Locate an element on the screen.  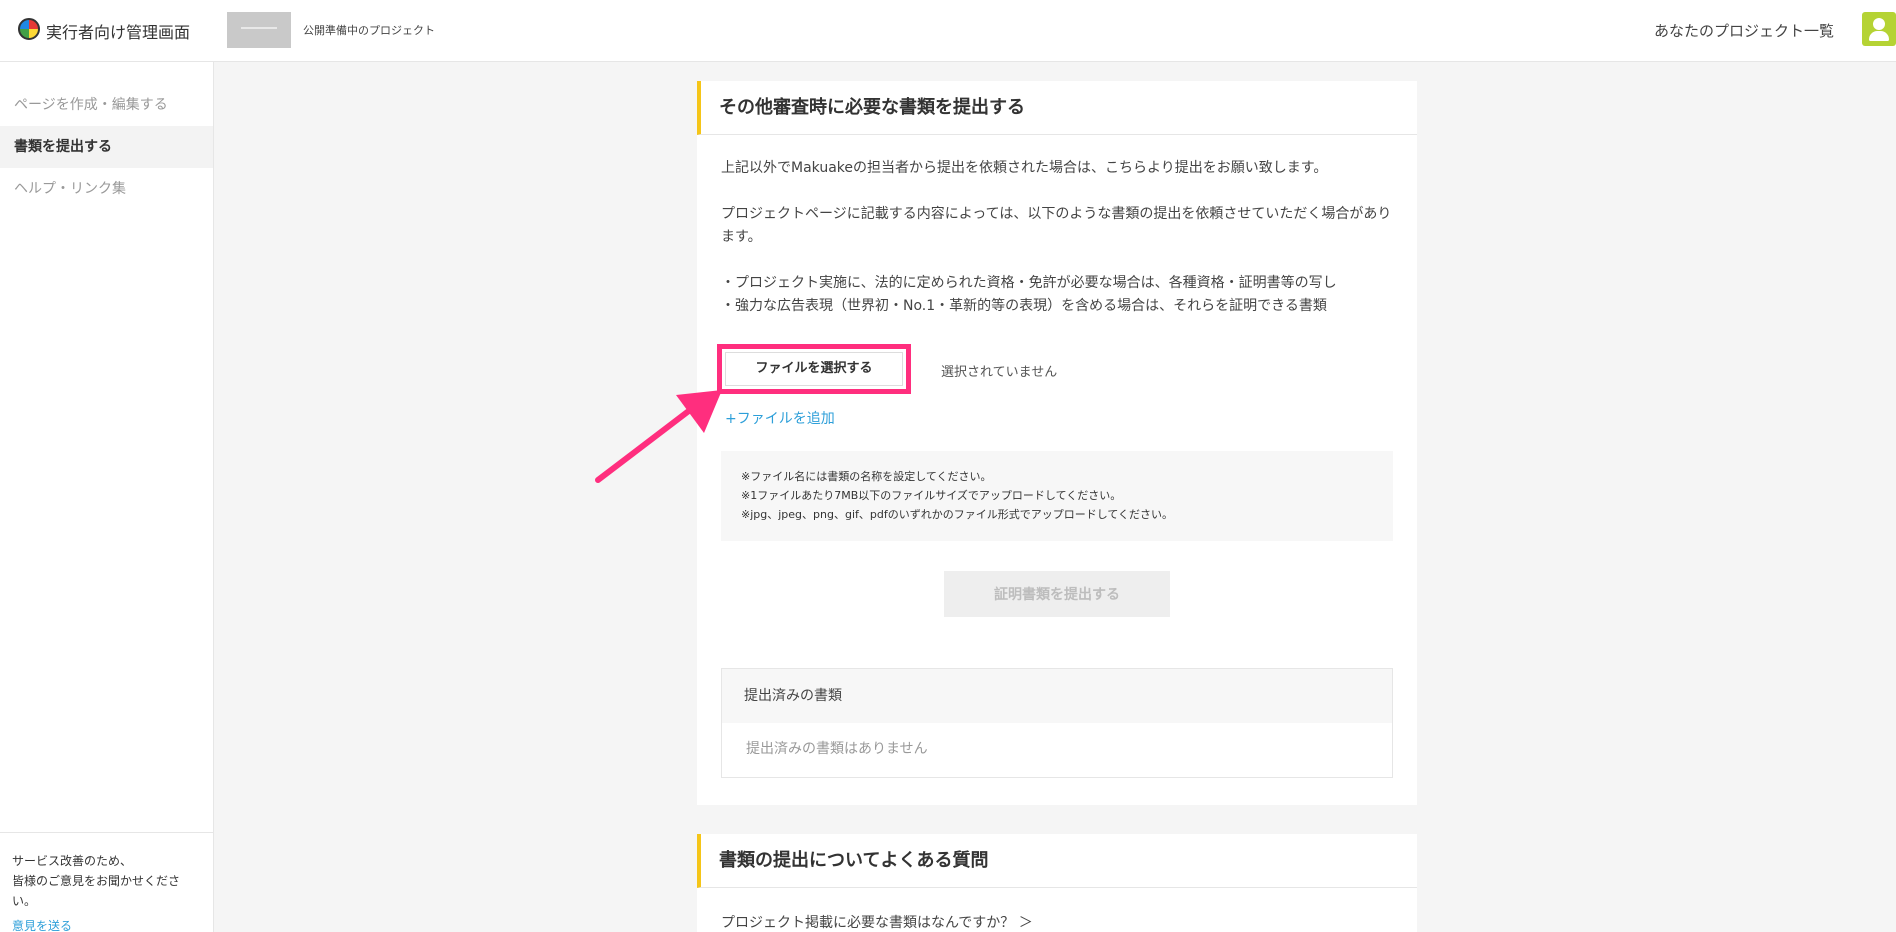
faq-header: 書類の提出についてよくある質問 is located at coordinates (1057, 861).